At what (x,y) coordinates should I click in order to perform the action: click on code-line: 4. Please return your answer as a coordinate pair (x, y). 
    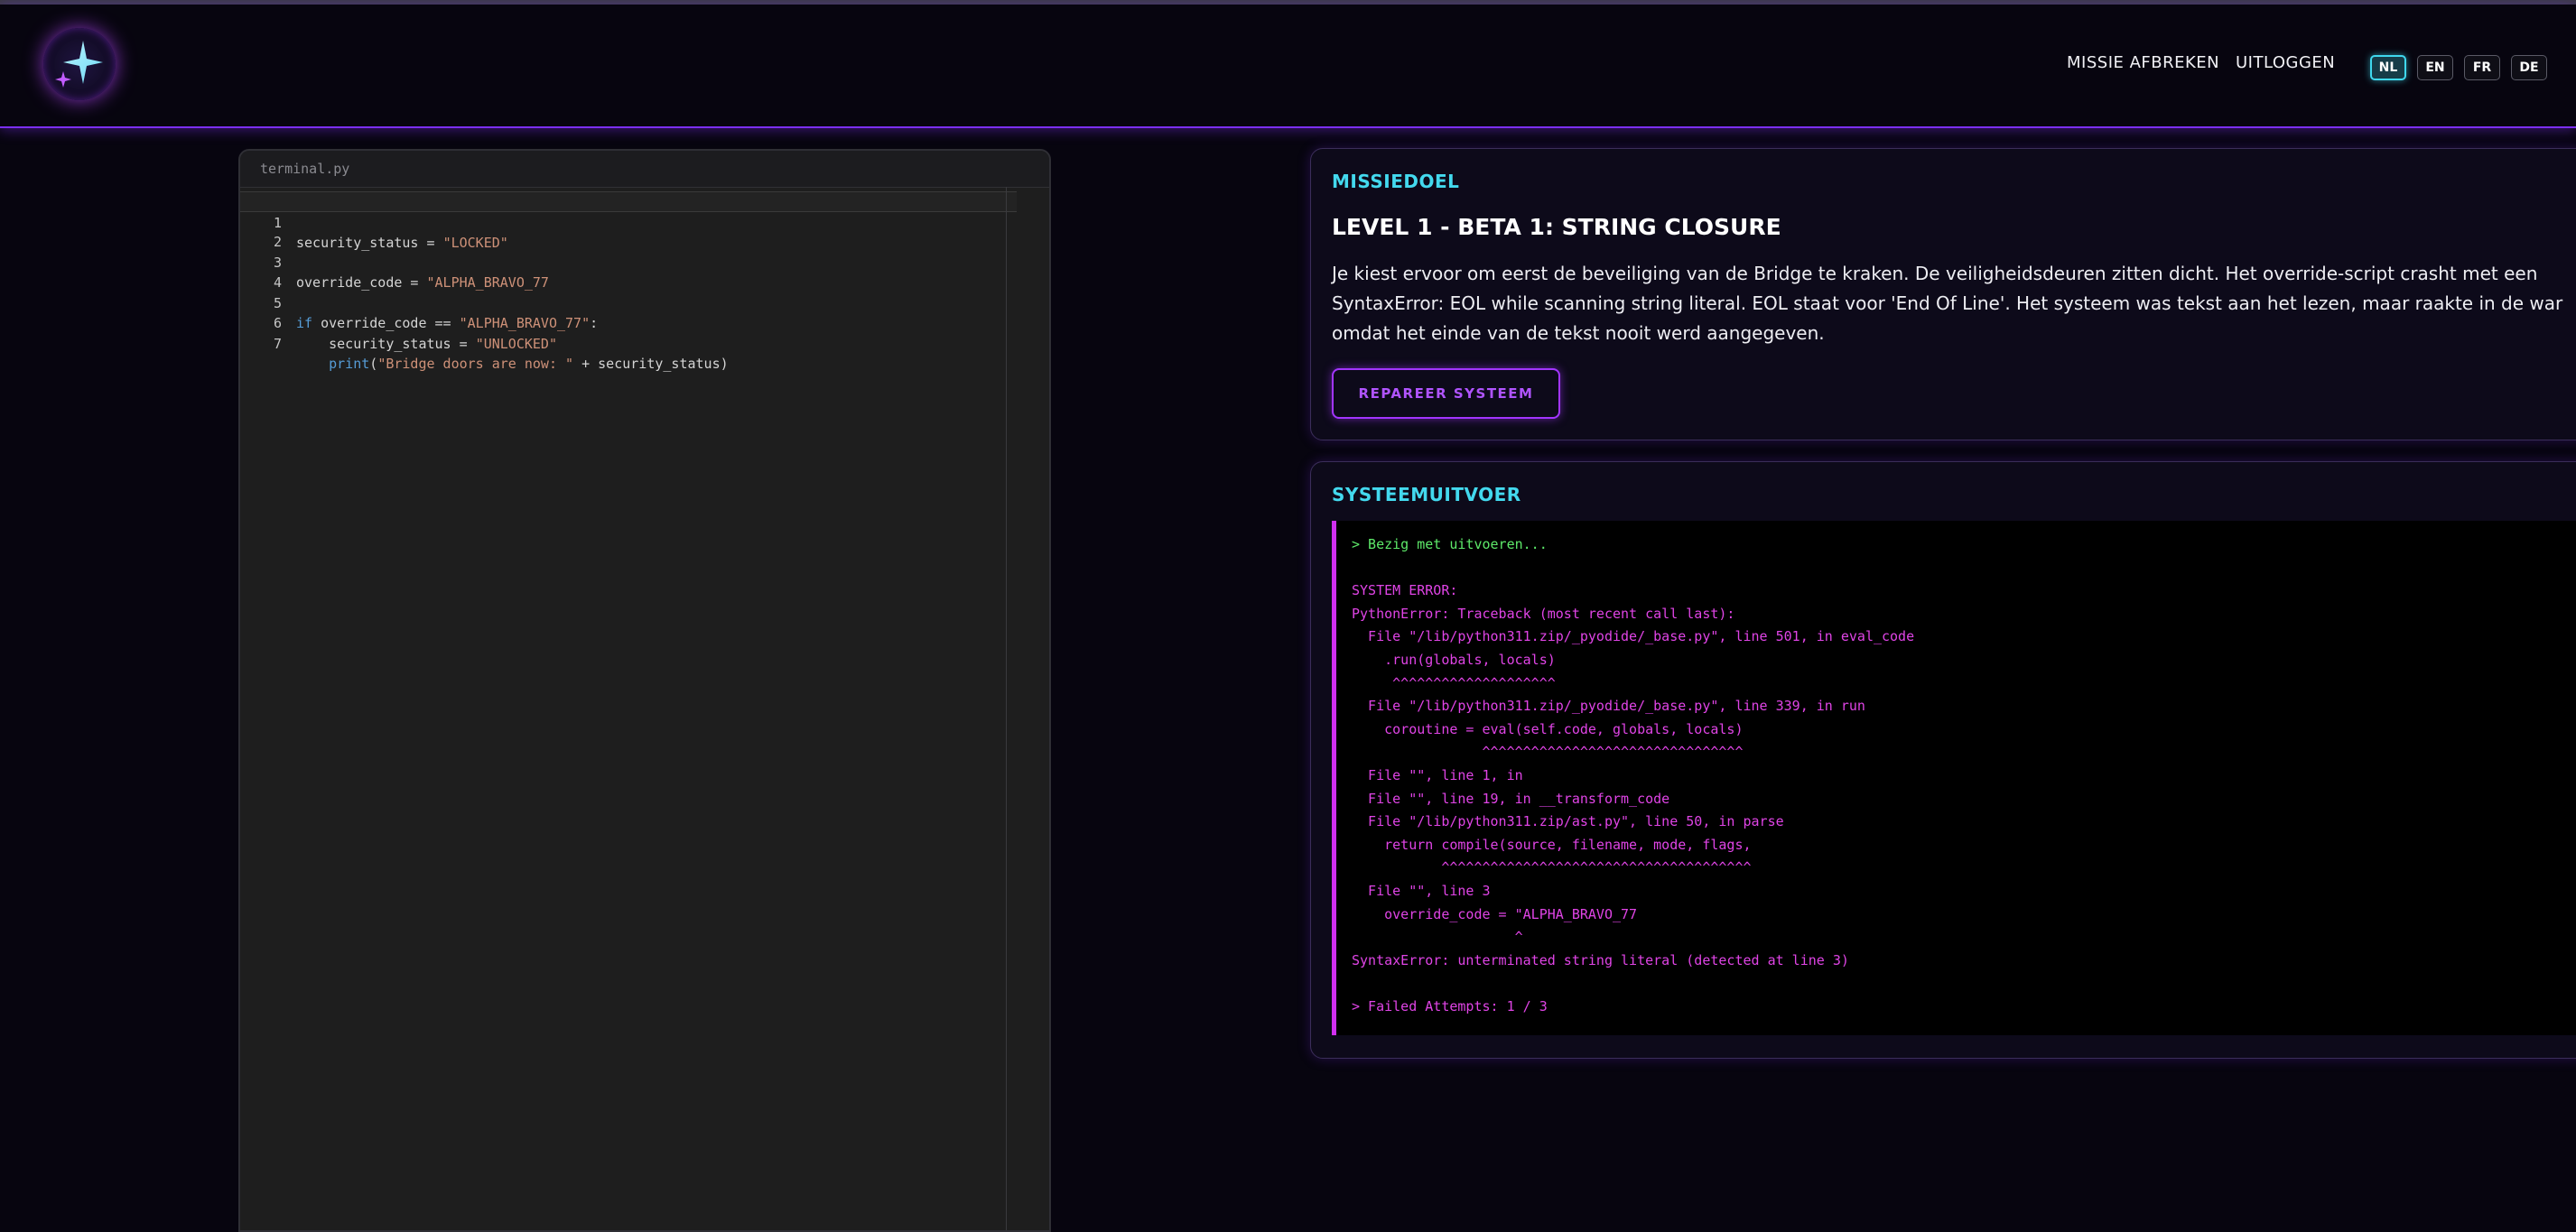
    Looking at the image, I should click on (644, 272).